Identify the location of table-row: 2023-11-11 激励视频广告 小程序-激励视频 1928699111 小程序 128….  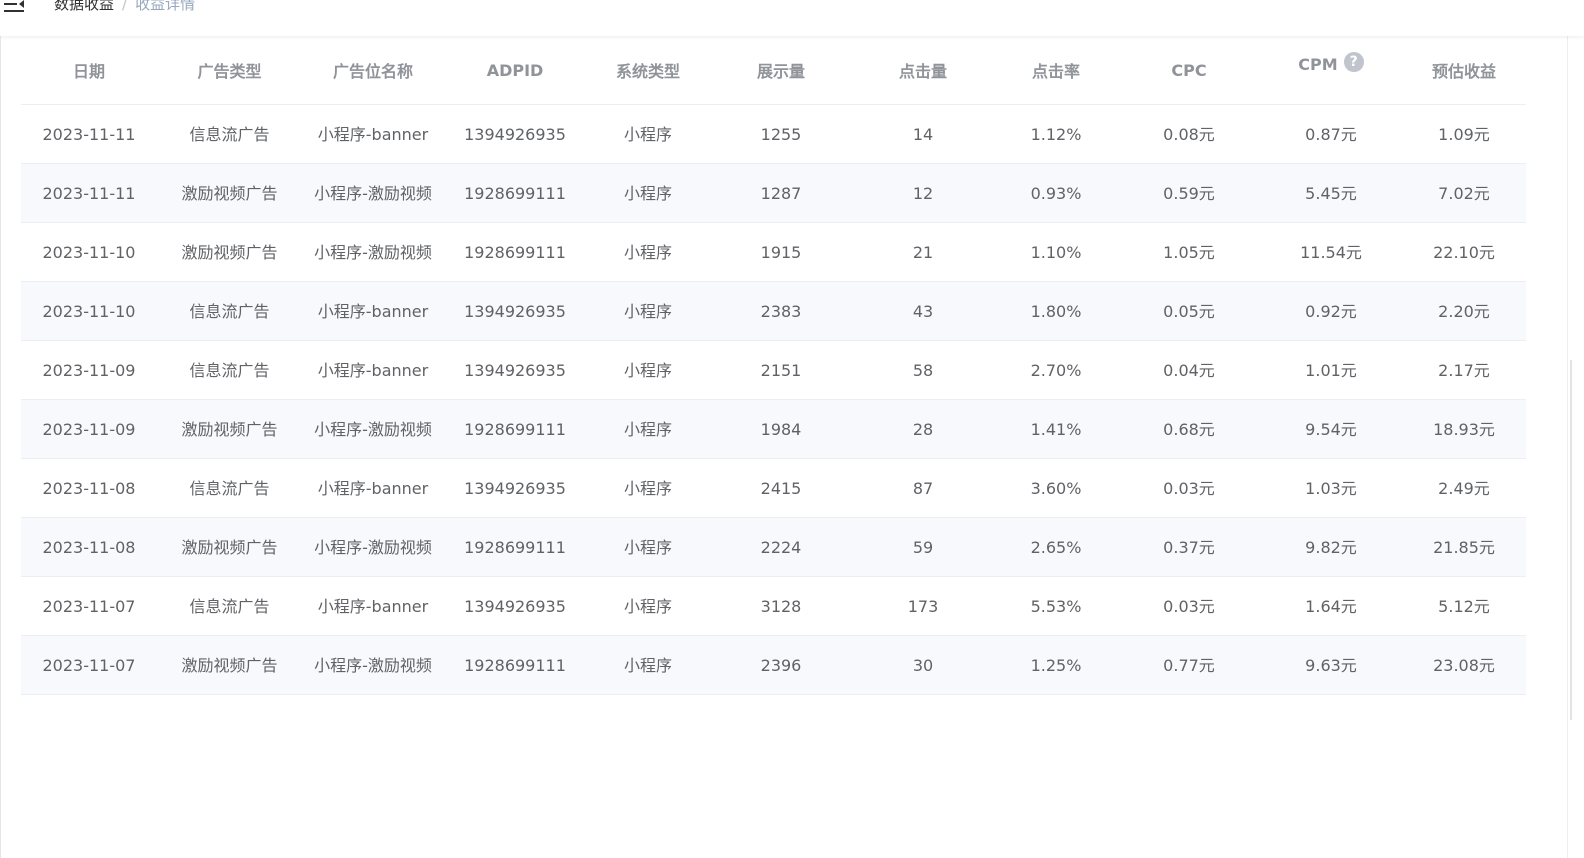
(773, 193).